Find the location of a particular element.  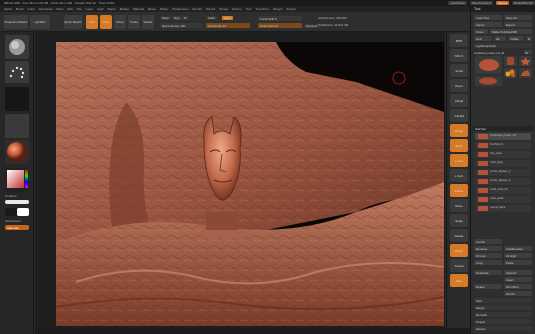

del-other-button: Del Other is located at coordinates (518, 286).